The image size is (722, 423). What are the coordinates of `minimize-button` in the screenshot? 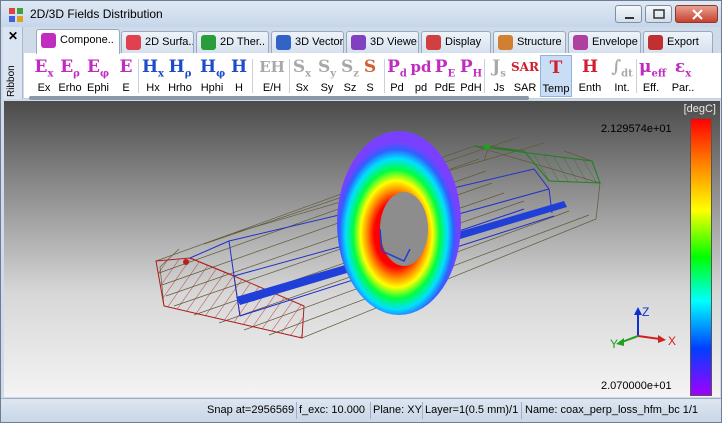 It's located at (628, 14).